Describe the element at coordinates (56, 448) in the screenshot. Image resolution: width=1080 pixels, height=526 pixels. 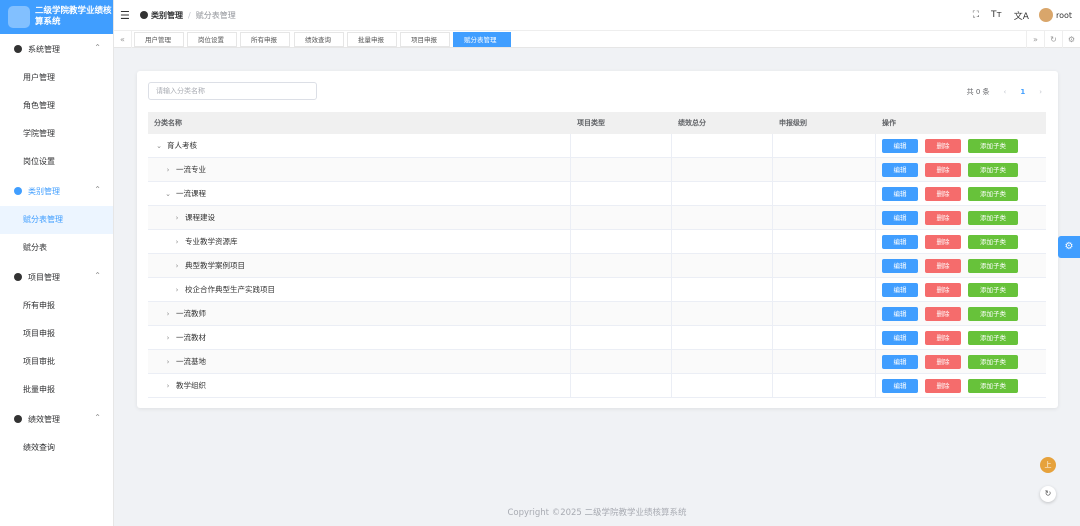
I see `sidebar-item: 绩效查询` at that location.